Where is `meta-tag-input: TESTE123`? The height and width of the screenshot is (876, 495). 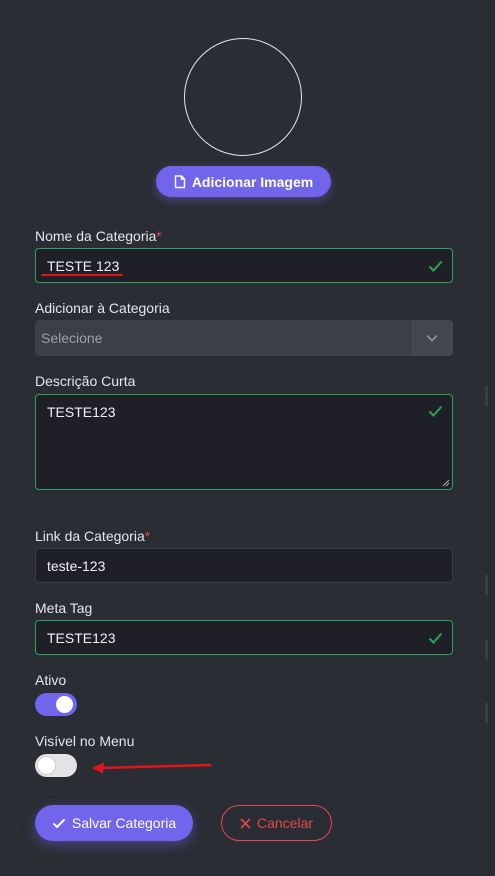 meta-tag-input: TESTE123 is located at coordinates (244, 637).